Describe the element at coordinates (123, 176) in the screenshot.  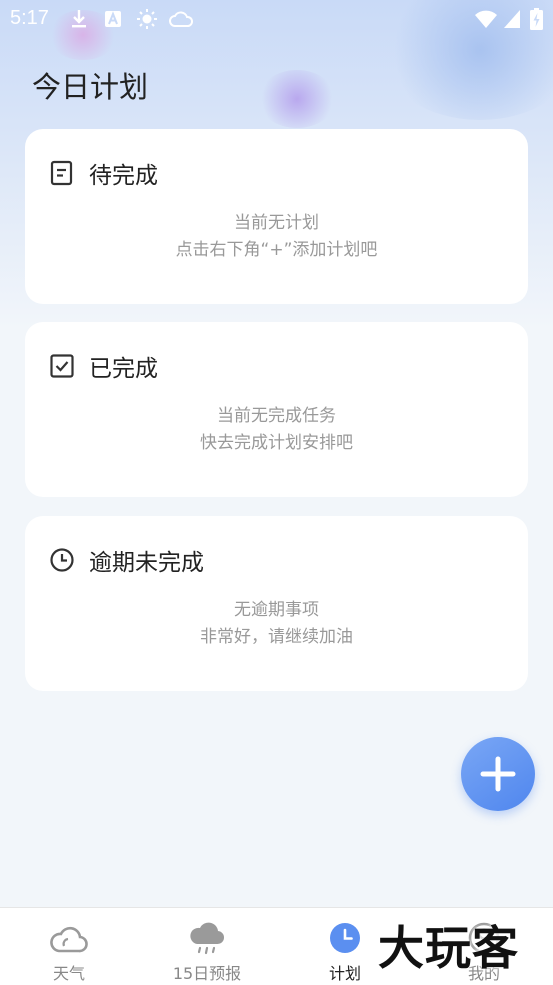
I see `card-title: 待完成` at that location.